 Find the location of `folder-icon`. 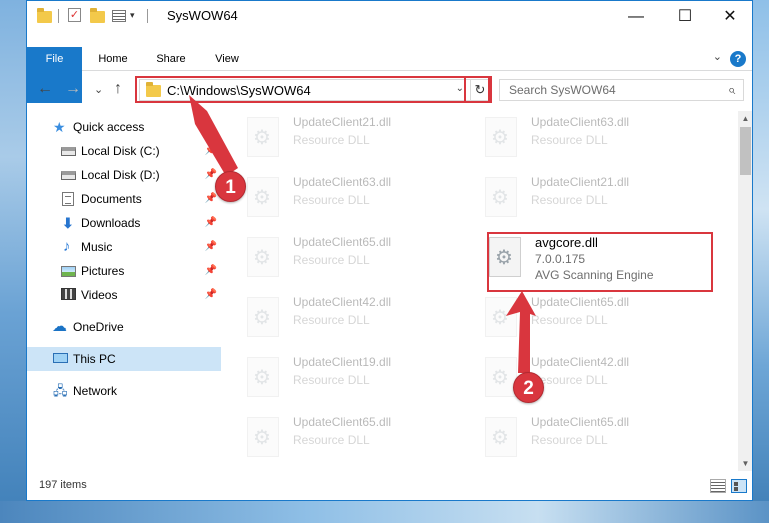

folder-icon is located at coordinates (45, 16).